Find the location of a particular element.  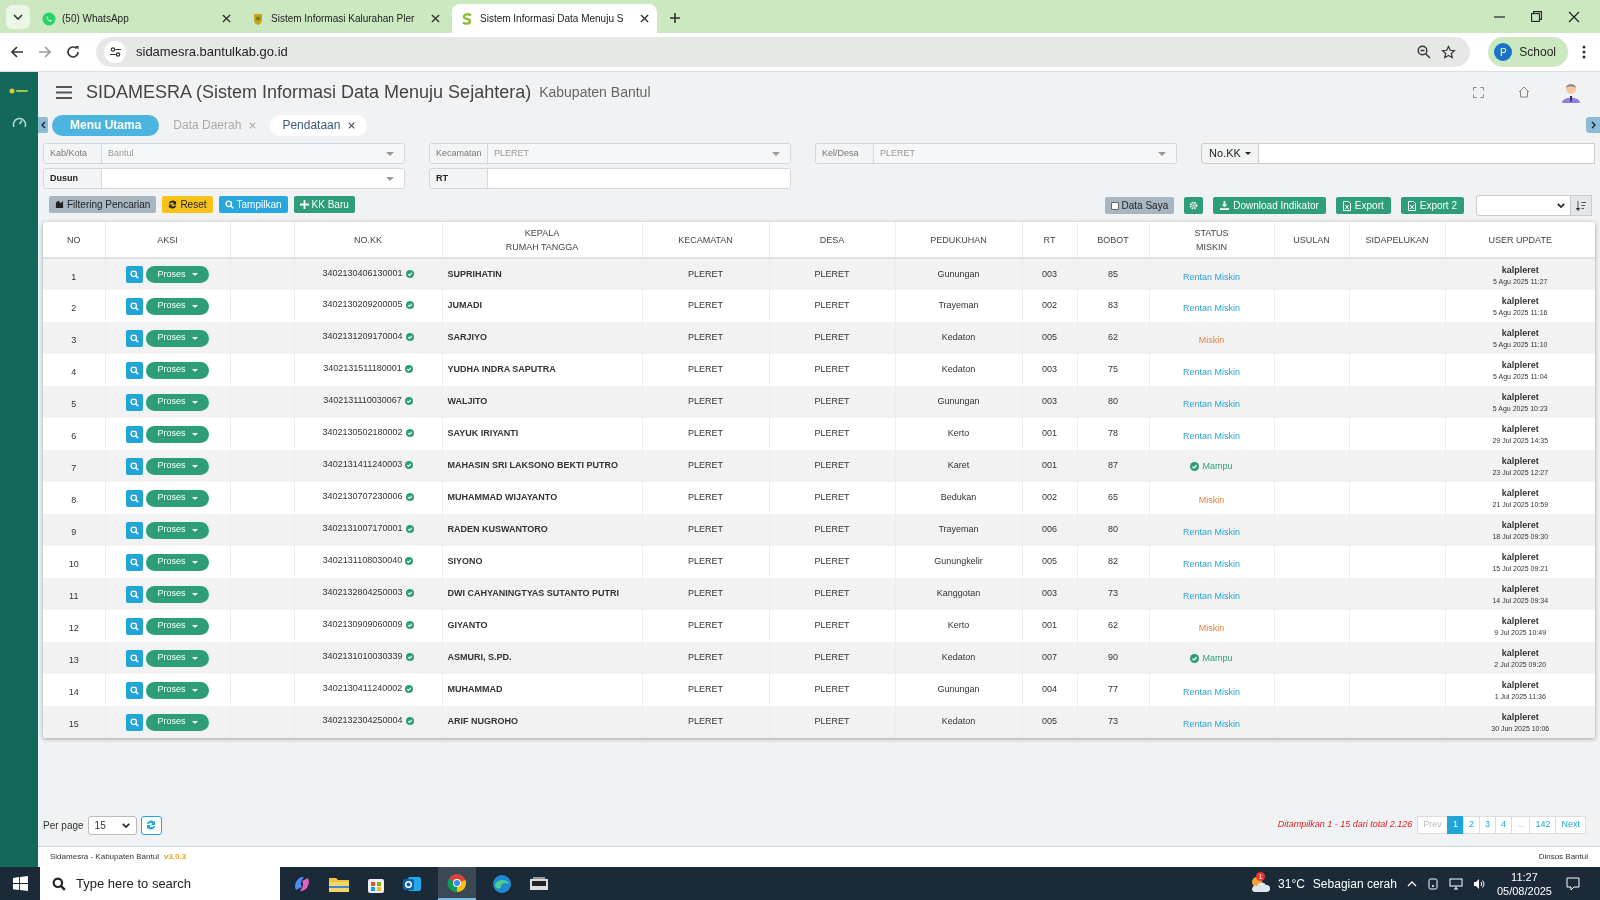

profile-button: P School is located at coordinates (1528, 52).